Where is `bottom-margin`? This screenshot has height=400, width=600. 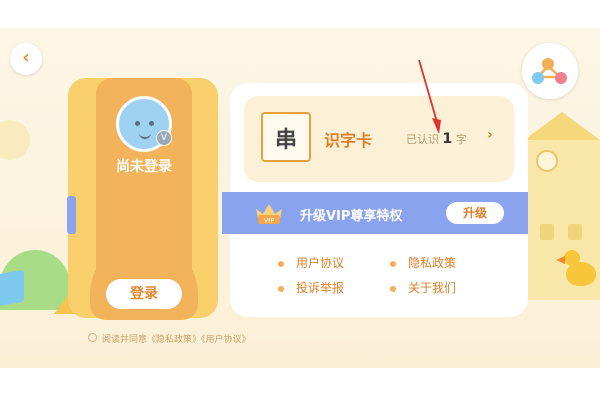
bottom-margin is located at coordinates (300, 384).